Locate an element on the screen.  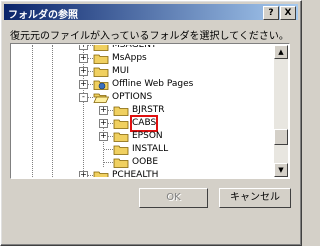
tree-item-epson: + EPSON is located at coordinates (143, 136).